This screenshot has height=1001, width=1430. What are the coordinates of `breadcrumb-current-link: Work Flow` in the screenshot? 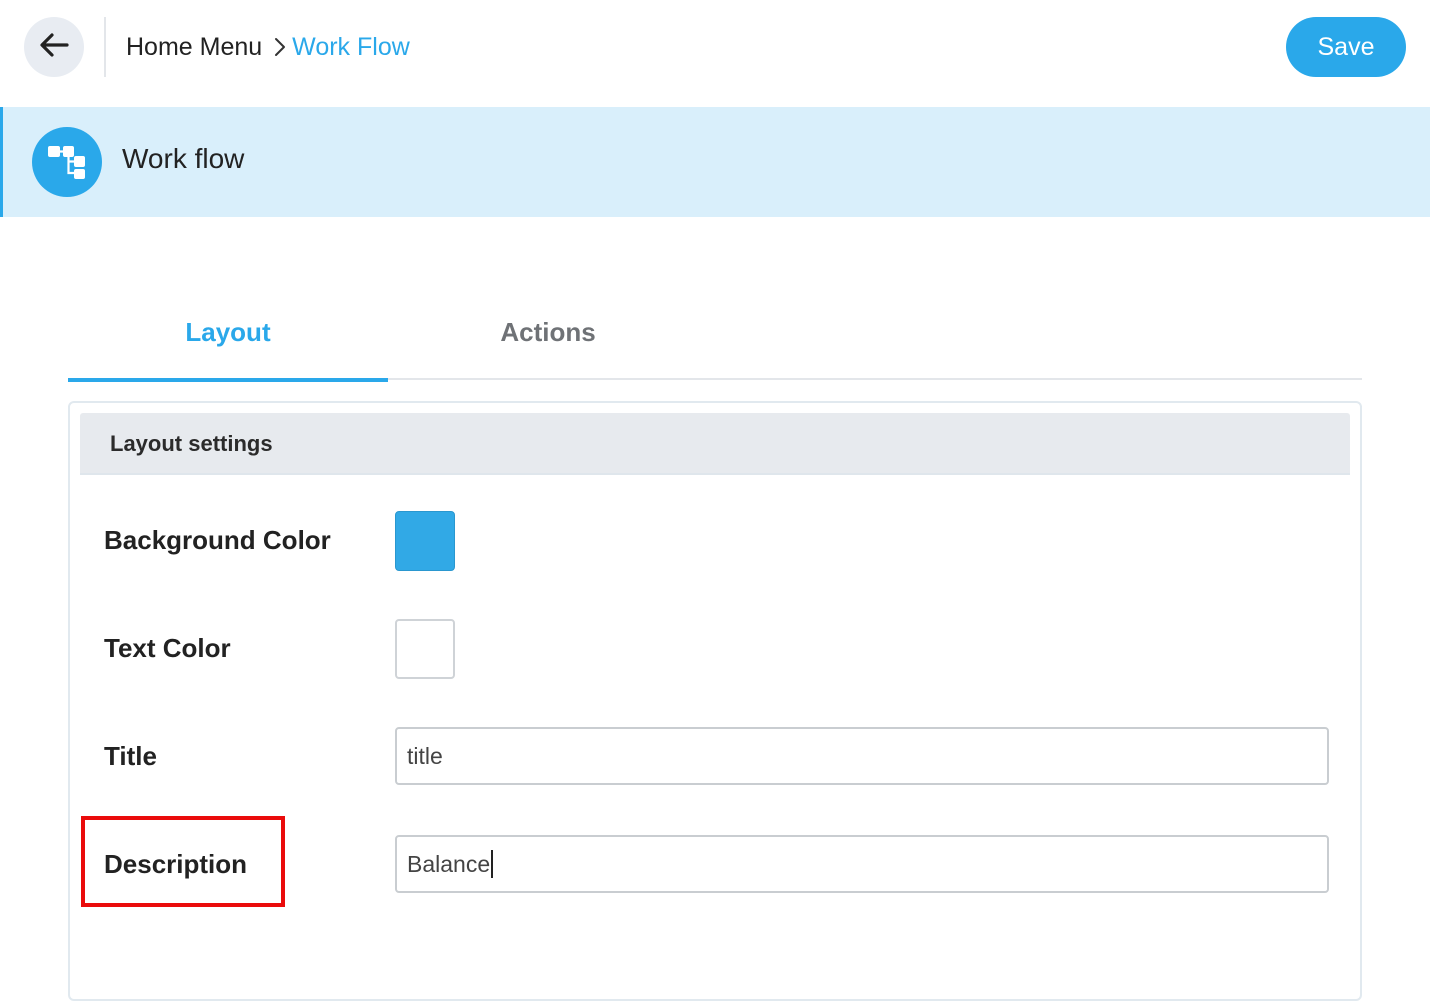 It's located at (351, 47).